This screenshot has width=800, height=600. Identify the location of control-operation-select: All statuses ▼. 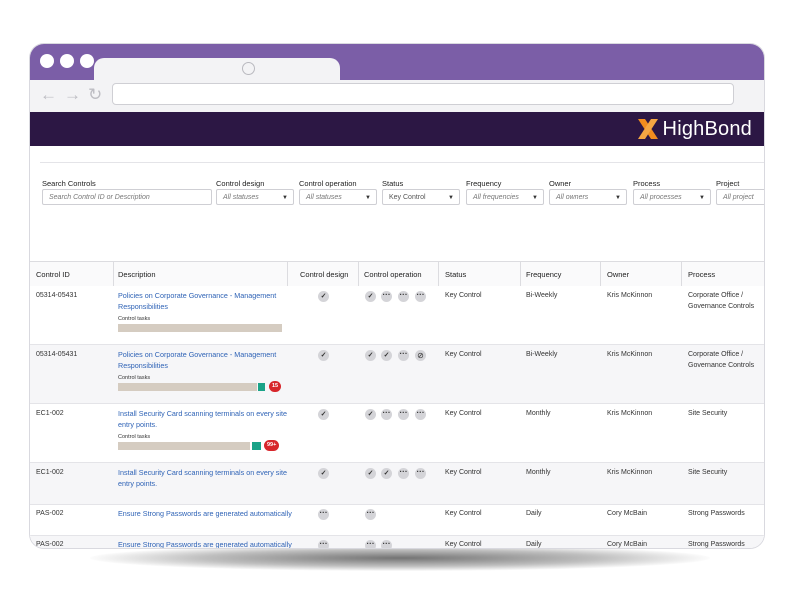
(338, 197).